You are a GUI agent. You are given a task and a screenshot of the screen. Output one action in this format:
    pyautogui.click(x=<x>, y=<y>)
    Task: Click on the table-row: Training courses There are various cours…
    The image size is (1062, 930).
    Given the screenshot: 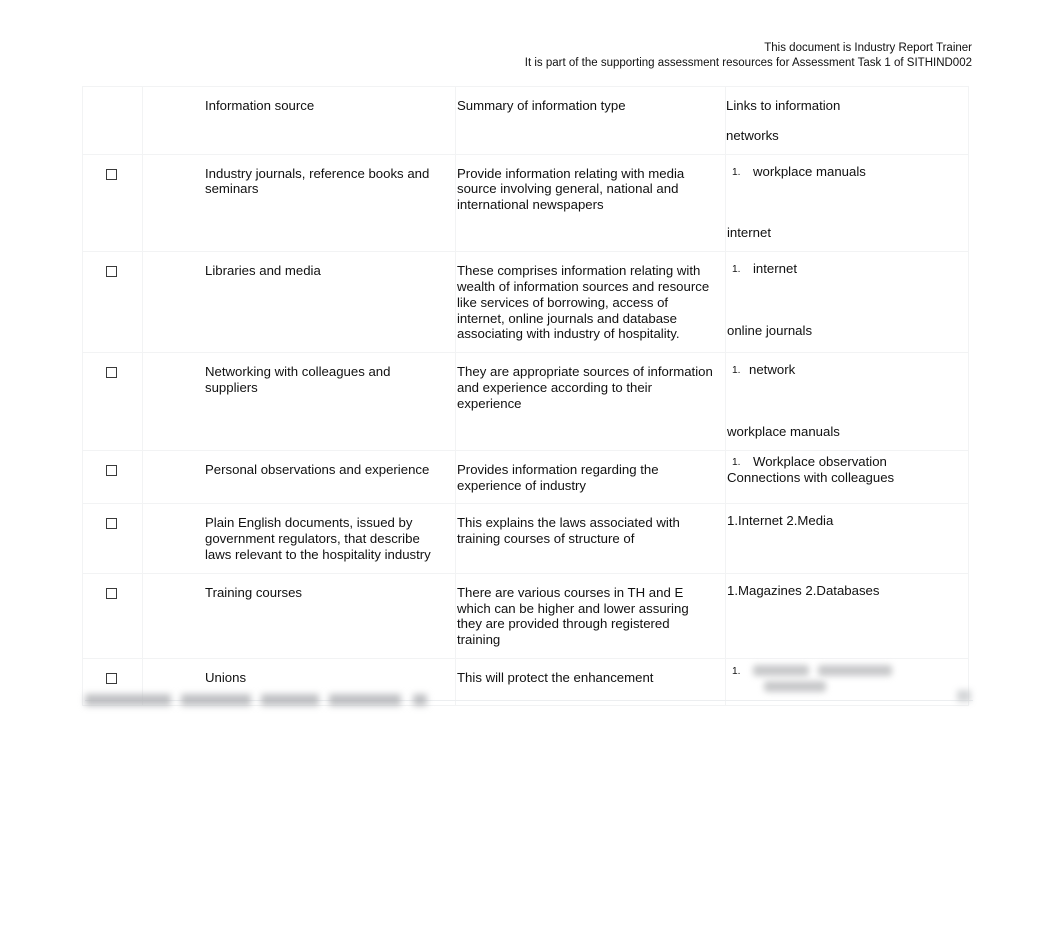 What is the action you would take?
    pyautogui.click(x=525, y=615)
    